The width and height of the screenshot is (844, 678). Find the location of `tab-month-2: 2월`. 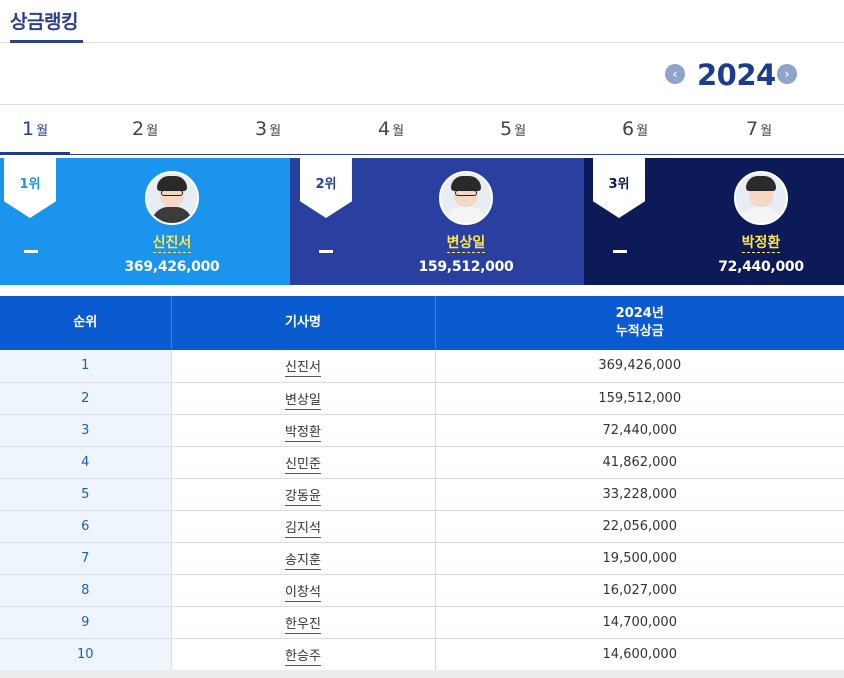

tab-month-2: 2월 is located at coordinates (145, 130).